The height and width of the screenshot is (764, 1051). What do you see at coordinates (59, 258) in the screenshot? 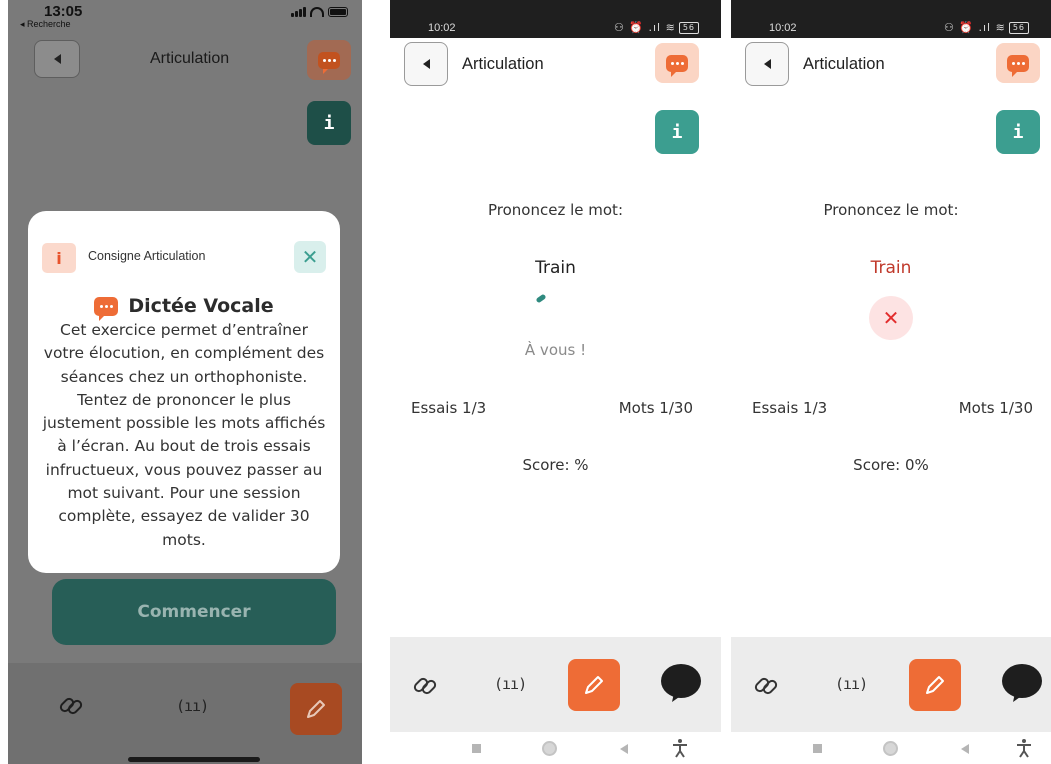
I see `info-icon: i` at bounding box center [59, 258].